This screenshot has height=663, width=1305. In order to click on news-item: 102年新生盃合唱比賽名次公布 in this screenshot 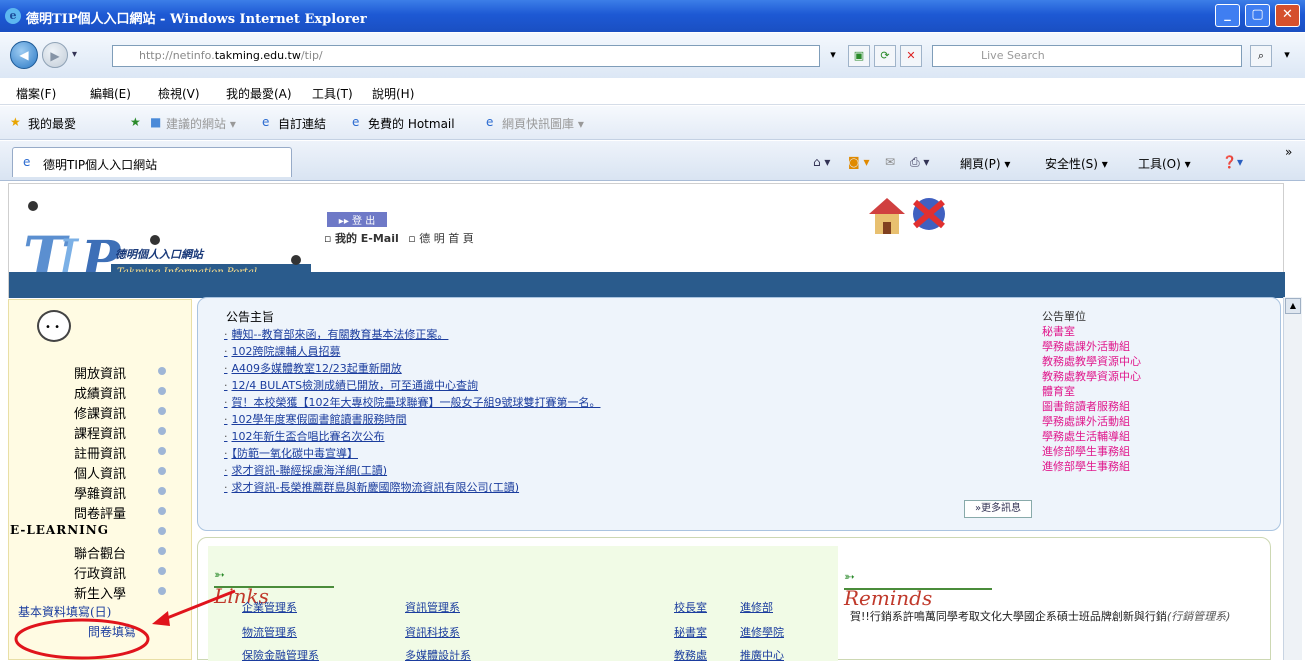, I will do `click(304, 436)`.